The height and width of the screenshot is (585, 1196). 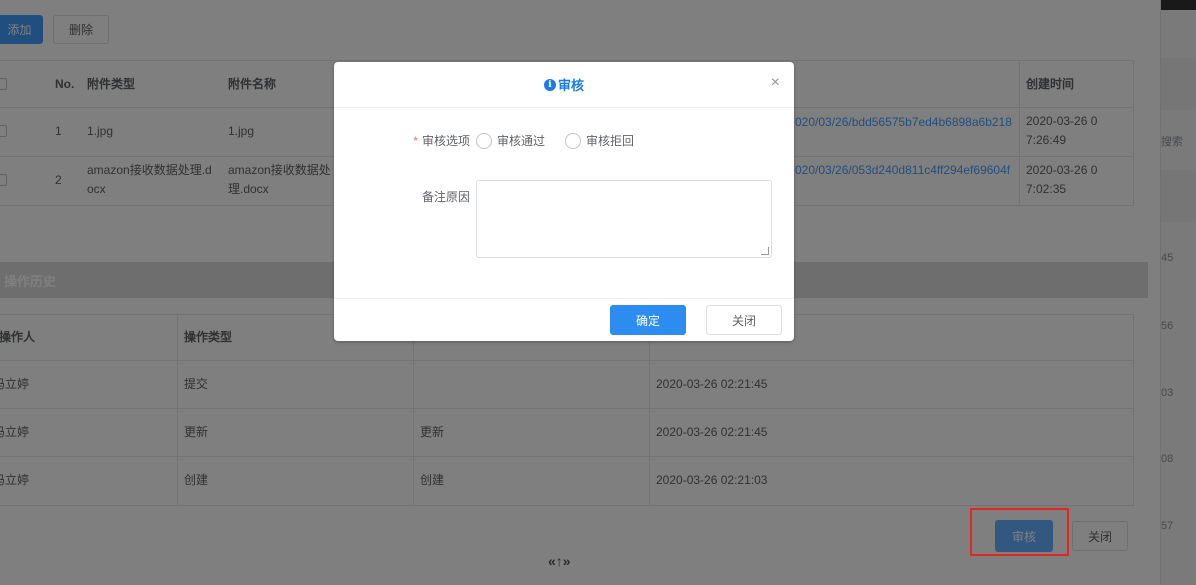 I want to click on approve-radio, so click(x=484, y=141).